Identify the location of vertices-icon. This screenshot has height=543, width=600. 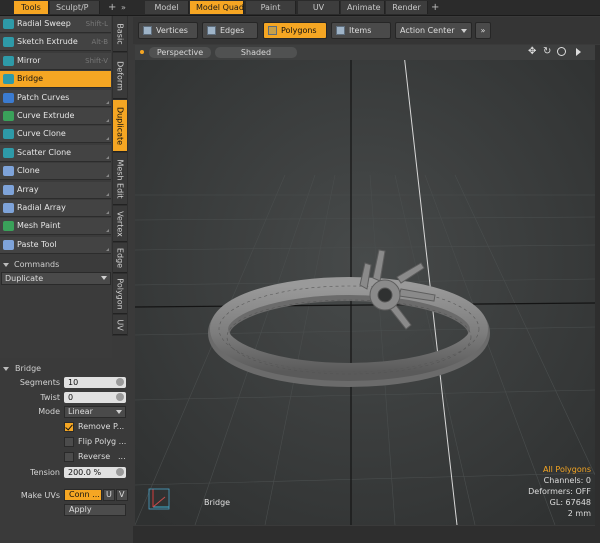
(147, 30).